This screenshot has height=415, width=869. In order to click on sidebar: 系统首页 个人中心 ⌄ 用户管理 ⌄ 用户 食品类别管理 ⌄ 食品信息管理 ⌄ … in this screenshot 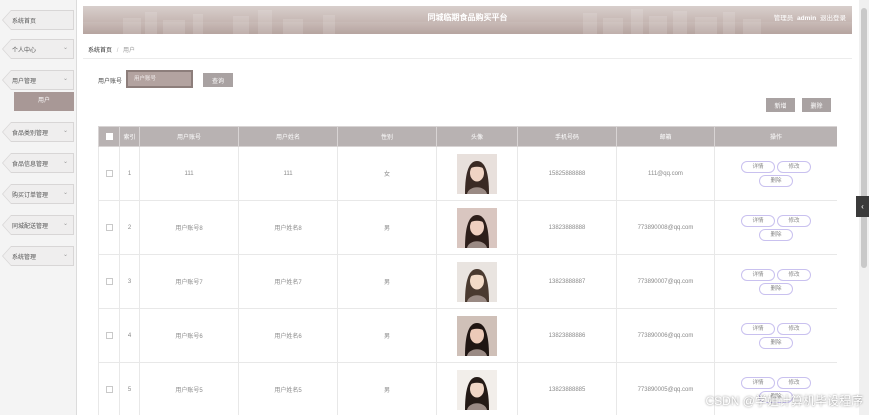, I will do `click(38, 207)`.